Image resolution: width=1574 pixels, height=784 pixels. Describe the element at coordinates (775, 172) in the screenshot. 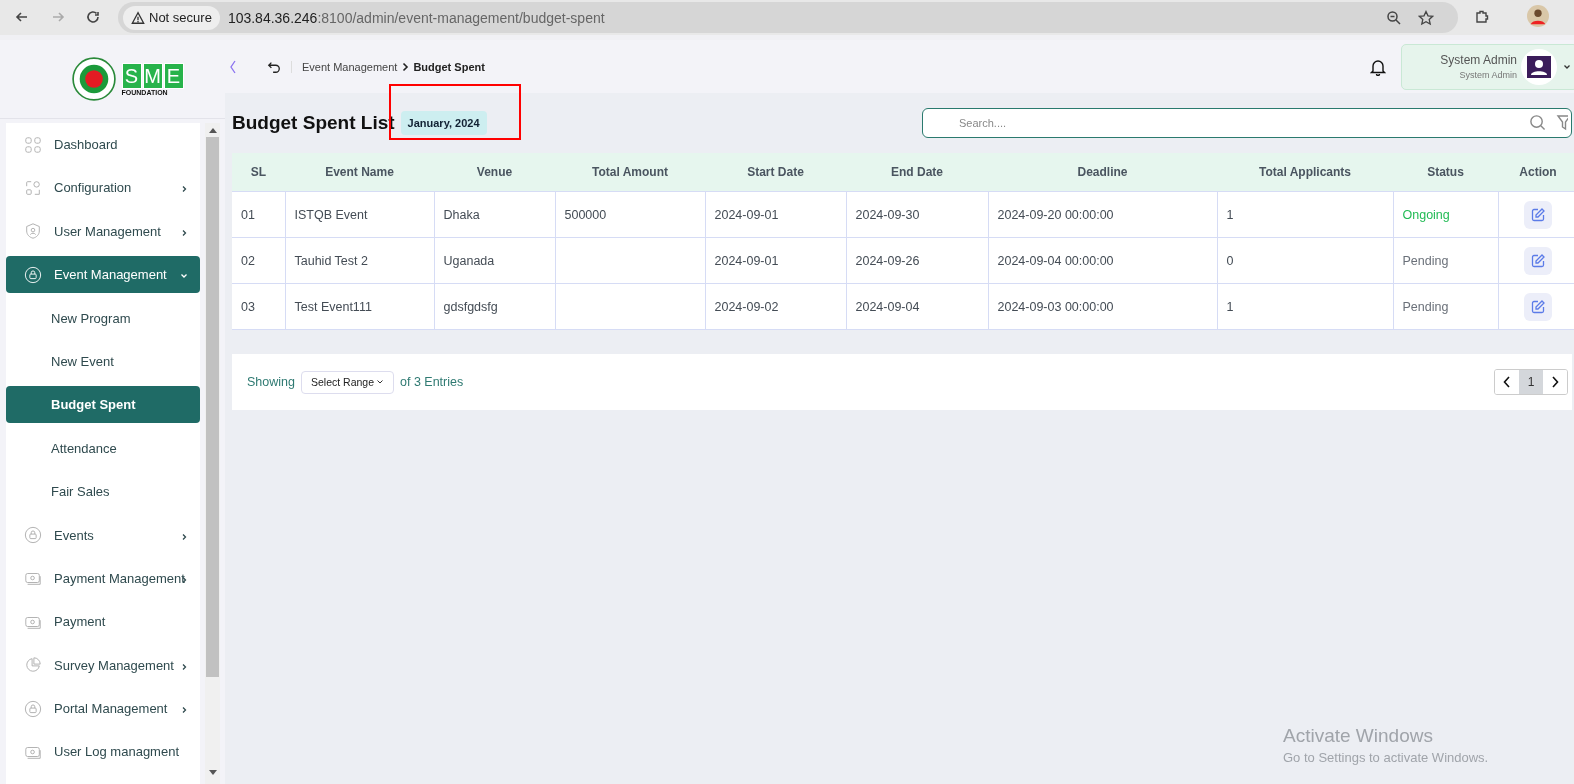

I see `column-header: Start Date` at that location.